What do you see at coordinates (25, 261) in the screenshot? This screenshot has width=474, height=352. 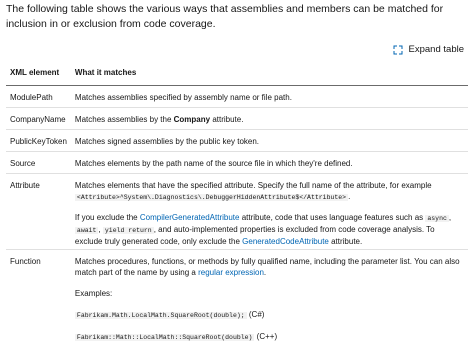 I see `element-cell: Function` at bounding box center [25, 261].